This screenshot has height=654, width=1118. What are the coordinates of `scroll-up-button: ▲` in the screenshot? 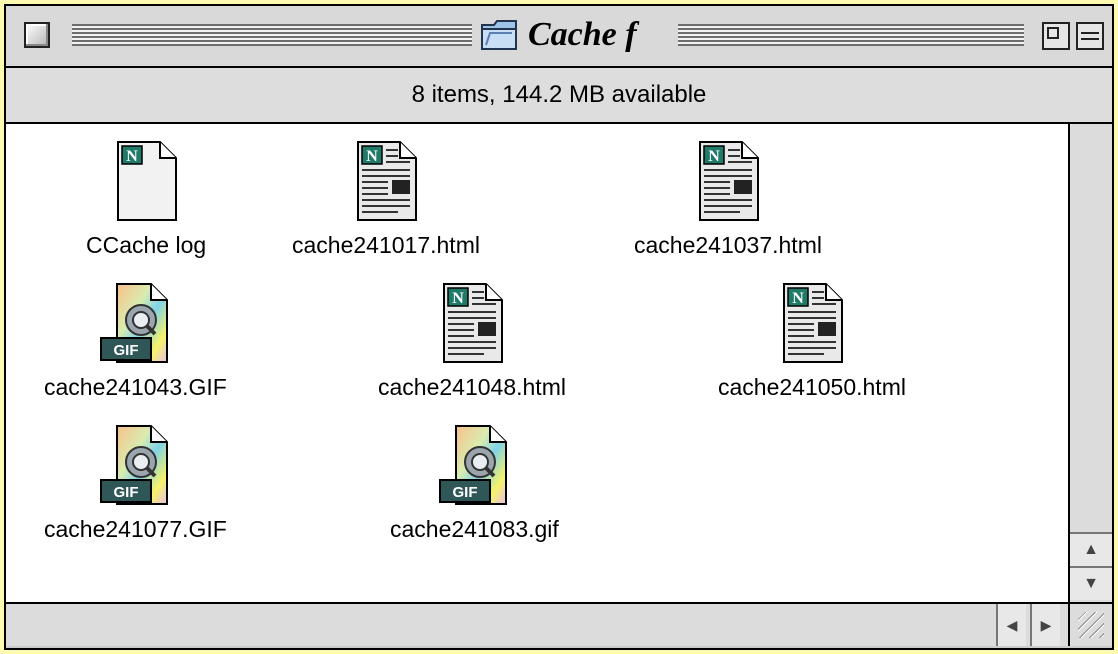 It's located at (1091, 549).